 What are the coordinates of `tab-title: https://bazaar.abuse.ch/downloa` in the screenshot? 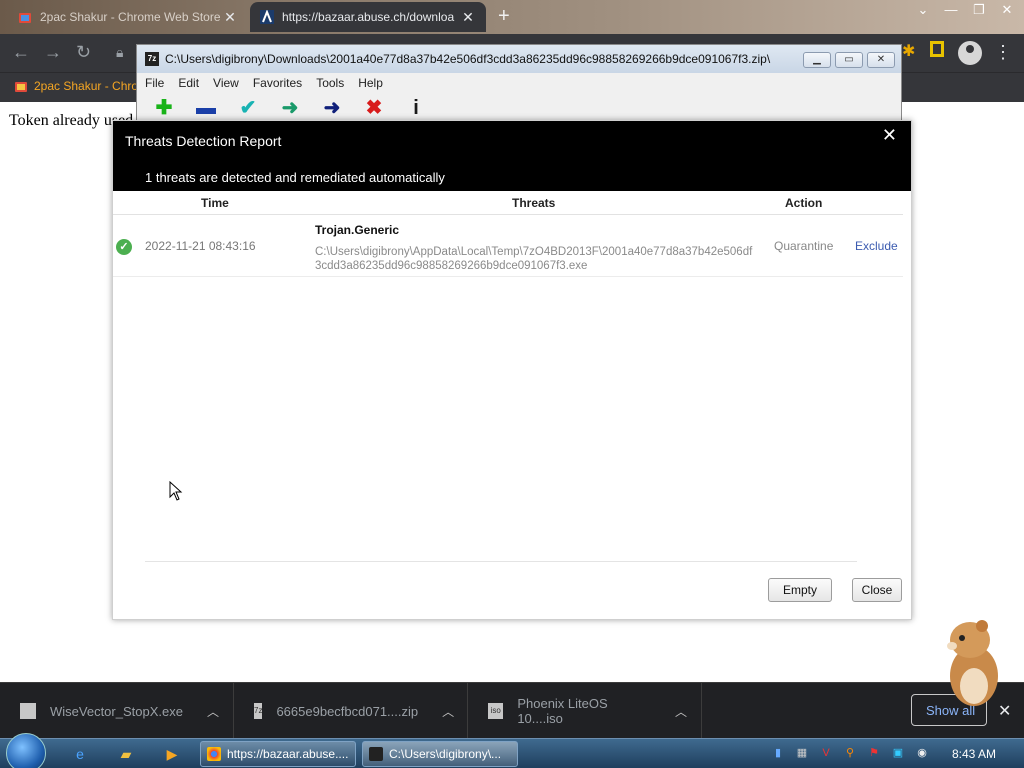 It's located at (368, 17).